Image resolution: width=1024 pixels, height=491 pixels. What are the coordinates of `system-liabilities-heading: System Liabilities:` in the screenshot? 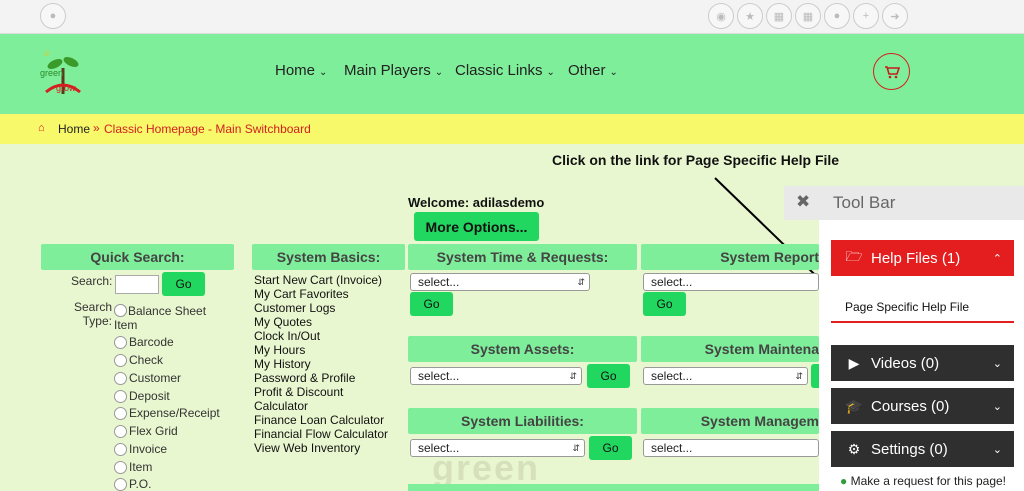 It's located at (522, 421).